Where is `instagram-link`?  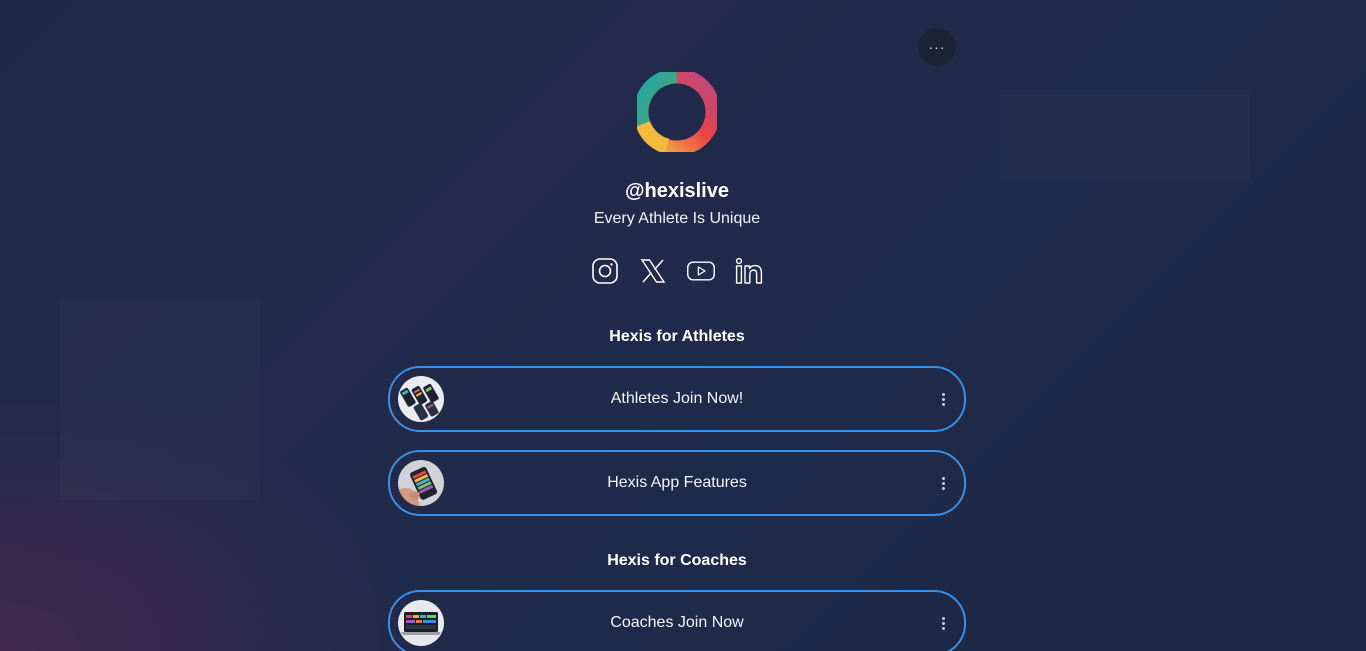
instagram-link is located at coordinates (605, 271).